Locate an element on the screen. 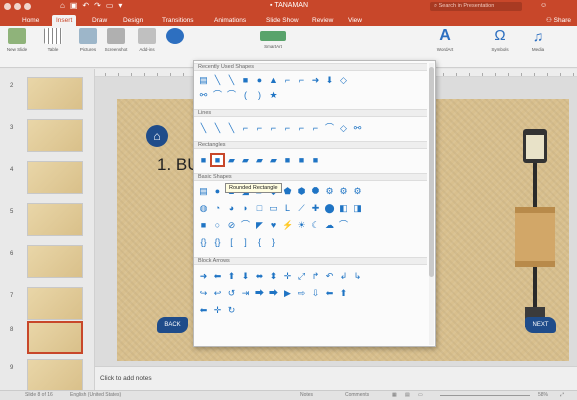  shape-option: ◨ is located at coordinates (357, 208).